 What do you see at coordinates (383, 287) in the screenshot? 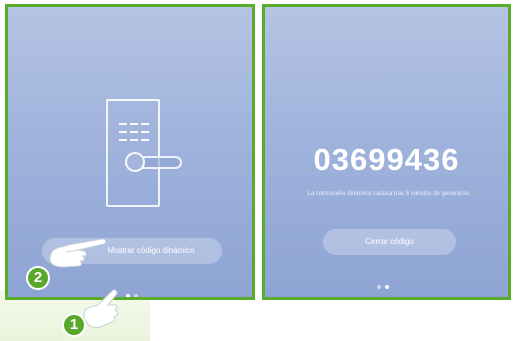
I see `page-indicator` at bounding box center [383, 287].